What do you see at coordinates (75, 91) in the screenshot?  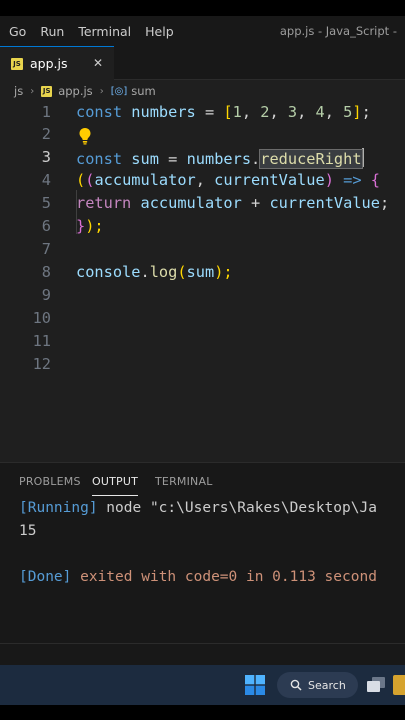 I see `breadcrumb-file: app.js` at bounding box center [75, 91].